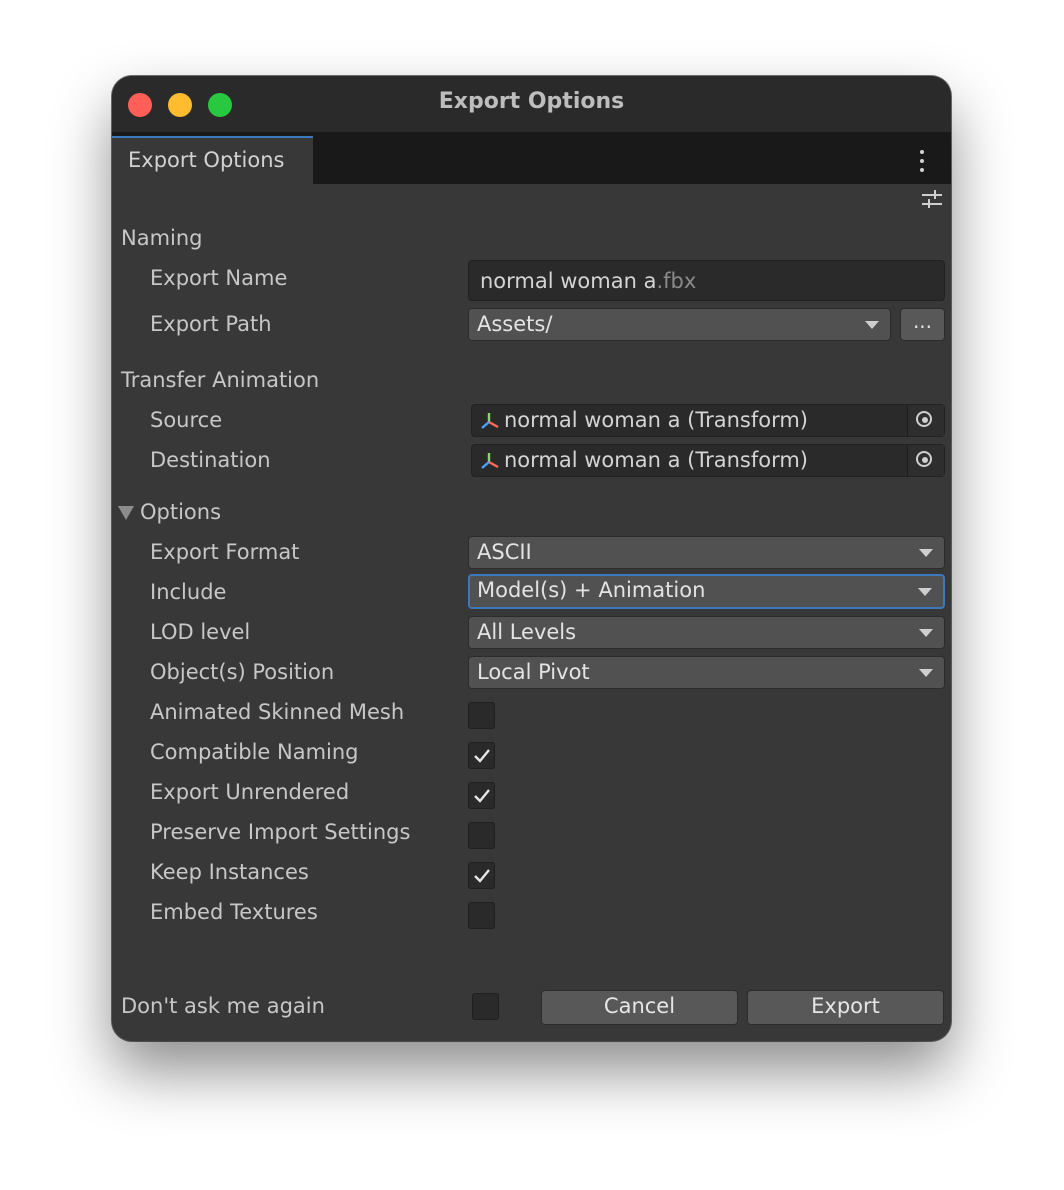  What do you see at coordinates (242, 672) in the screenshot?
I see `object-position-label: Object(s) Position` at bounding box center [242, 672].